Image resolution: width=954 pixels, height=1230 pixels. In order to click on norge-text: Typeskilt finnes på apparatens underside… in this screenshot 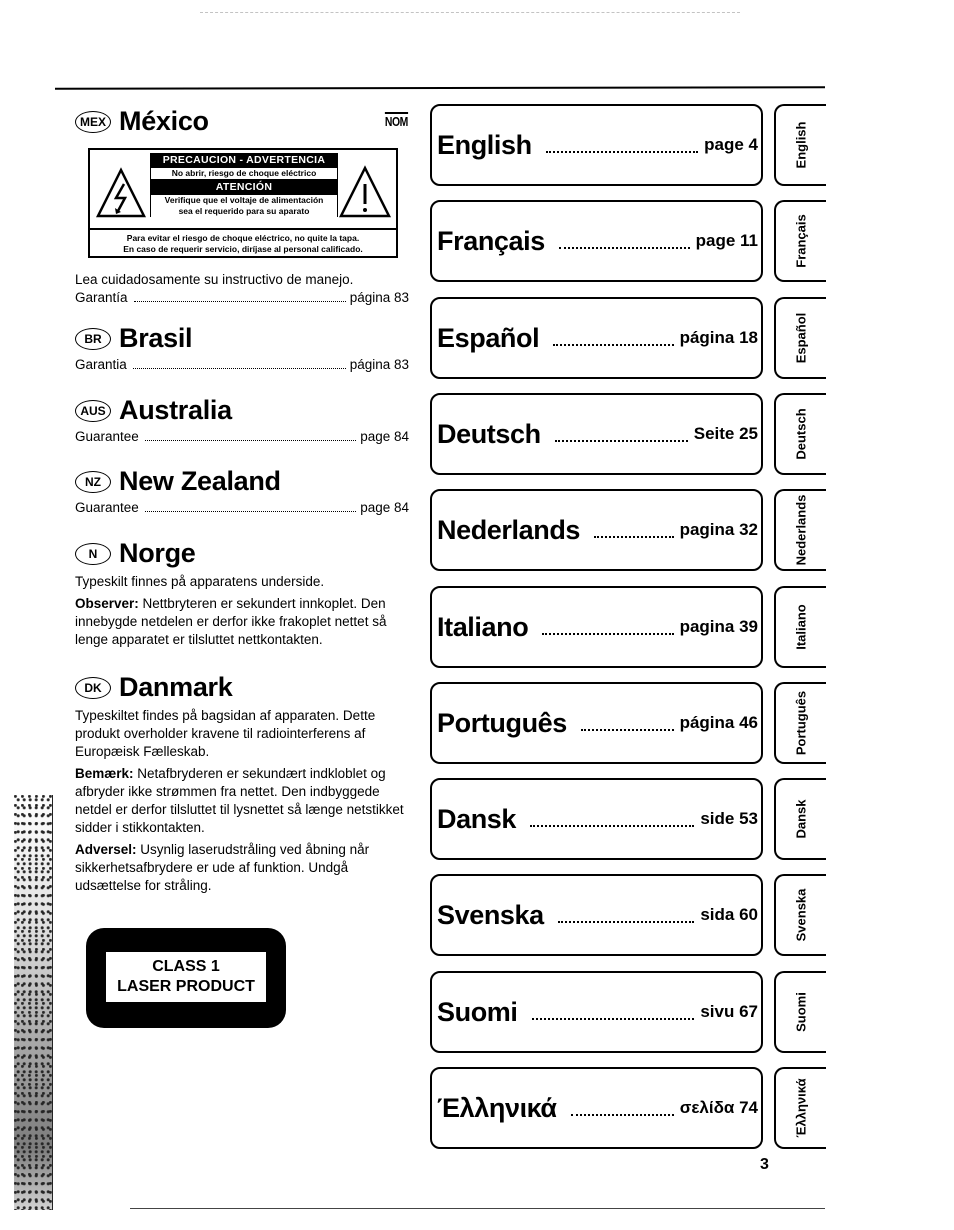, I will do `click(200, 581)`.